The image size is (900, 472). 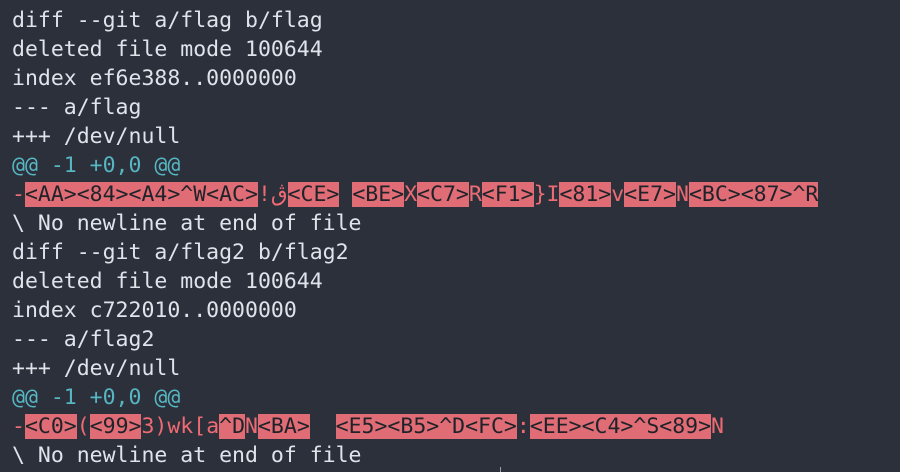 I want to click on escaped-byte-highlight: <BA>, so click(x=283, y=426).